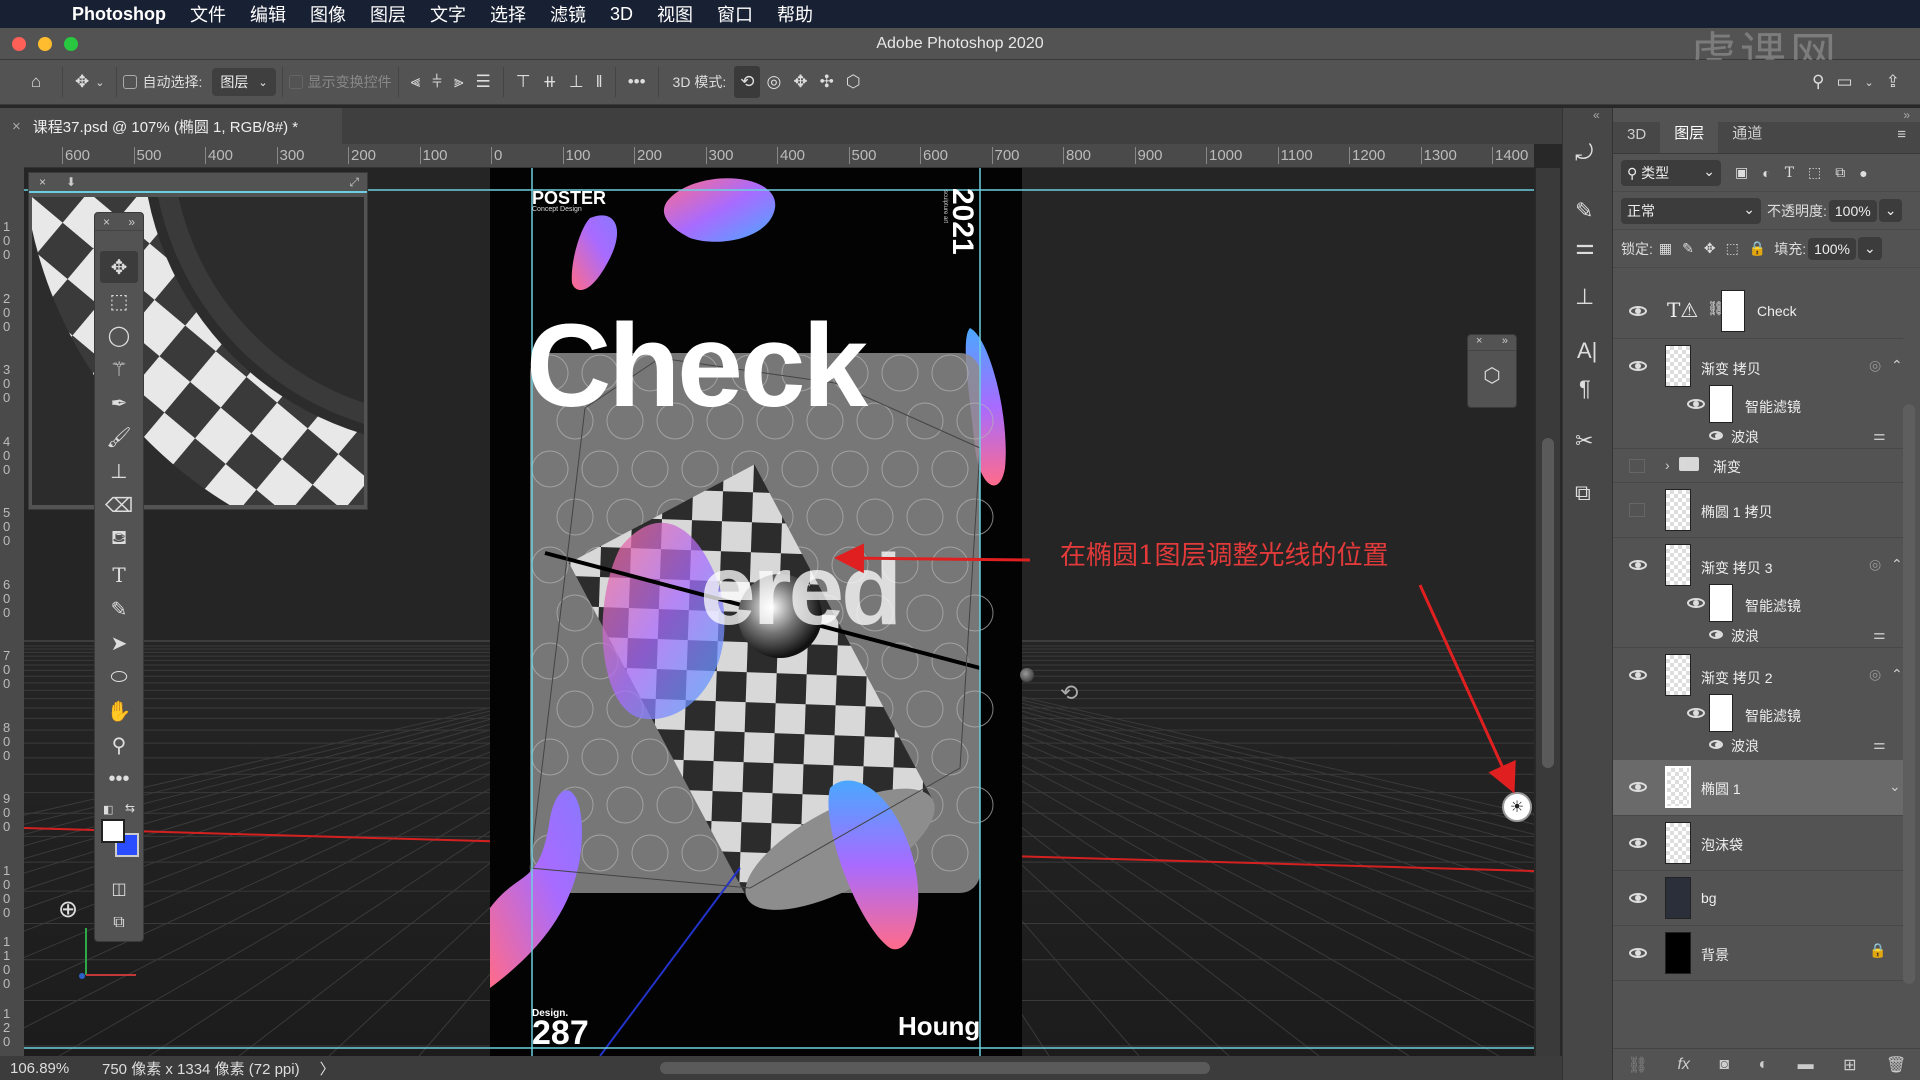 This screenshot has height=1080, width=1920. Describe the element at coordinates (1909, 694) in the screenshot. I see `layers-scrollbar` at that location.